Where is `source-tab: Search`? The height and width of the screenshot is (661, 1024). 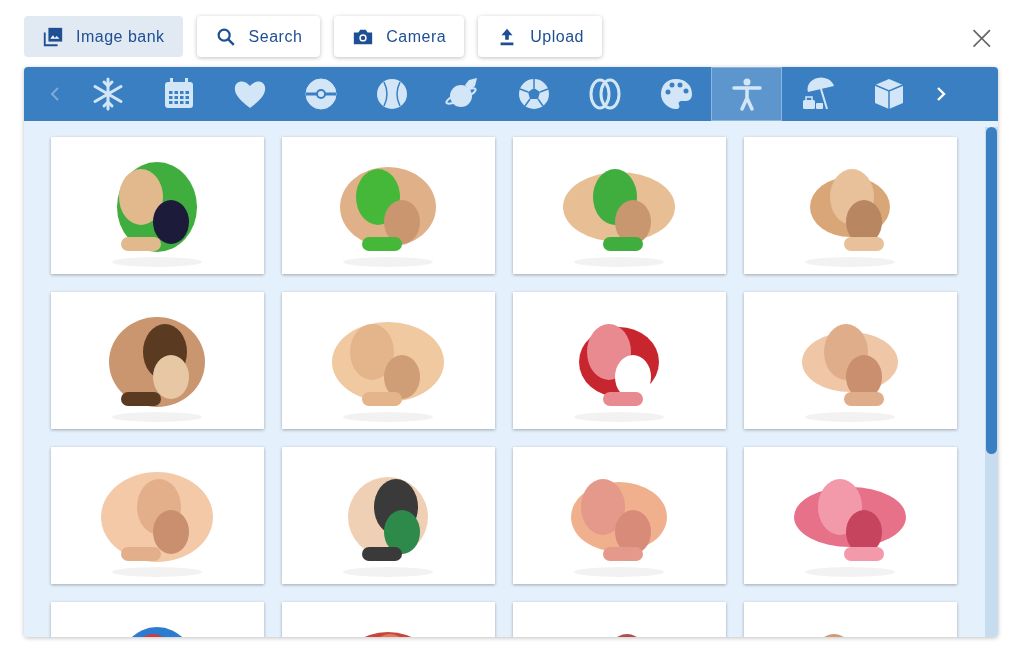
source-tab: Search is located at coordinates (258, 36).